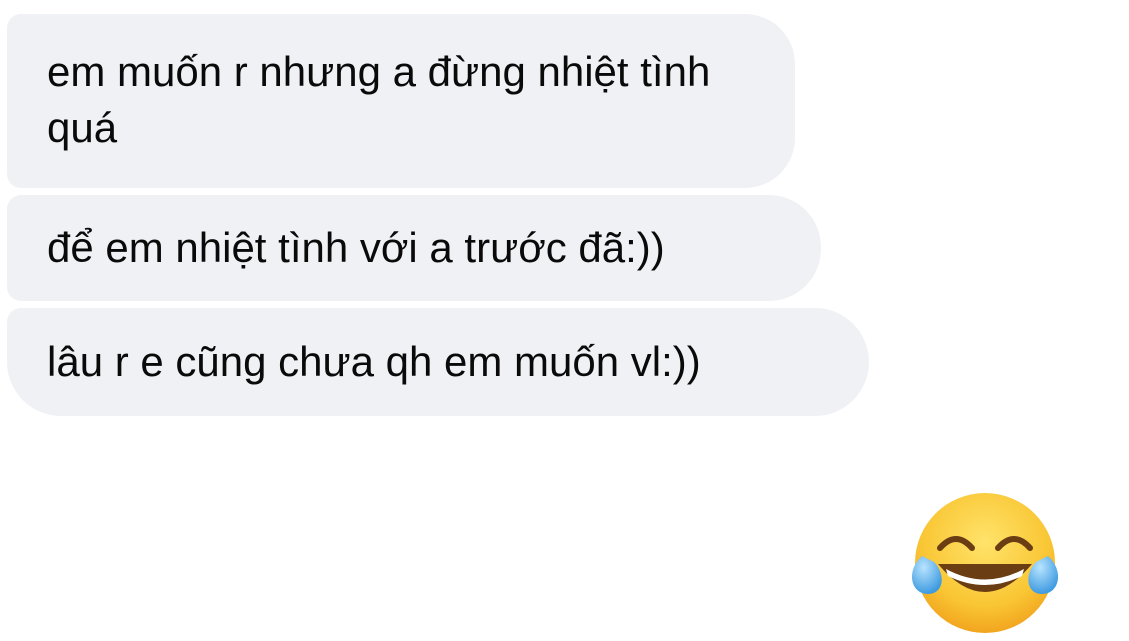 This screenshot has height=641, width=1129. What do you see at coordinates (379, 99) in the screenshot?
I see `message-text: em muốn r nhưng a đừng nhiệt tình quá` at bounding box center [379, 99].